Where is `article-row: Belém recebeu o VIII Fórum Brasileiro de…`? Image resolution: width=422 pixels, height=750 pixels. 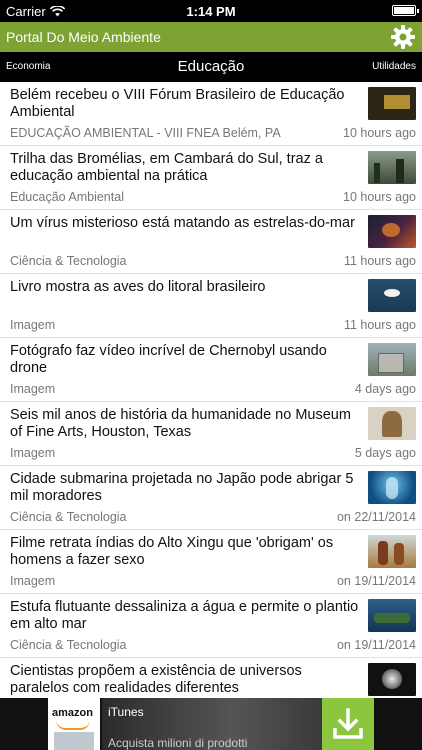
article-row: Belém recebeu o VIII Fórum Brasileiro de… is located at coordinates (211, 114).